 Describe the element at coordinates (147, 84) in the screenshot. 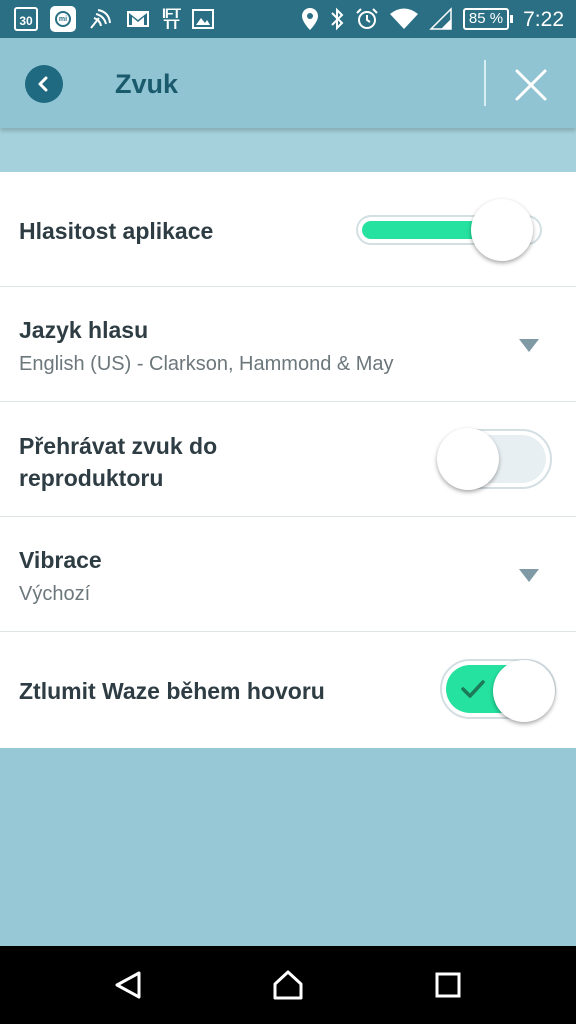

I see `page-title: Zvuk` at that location.